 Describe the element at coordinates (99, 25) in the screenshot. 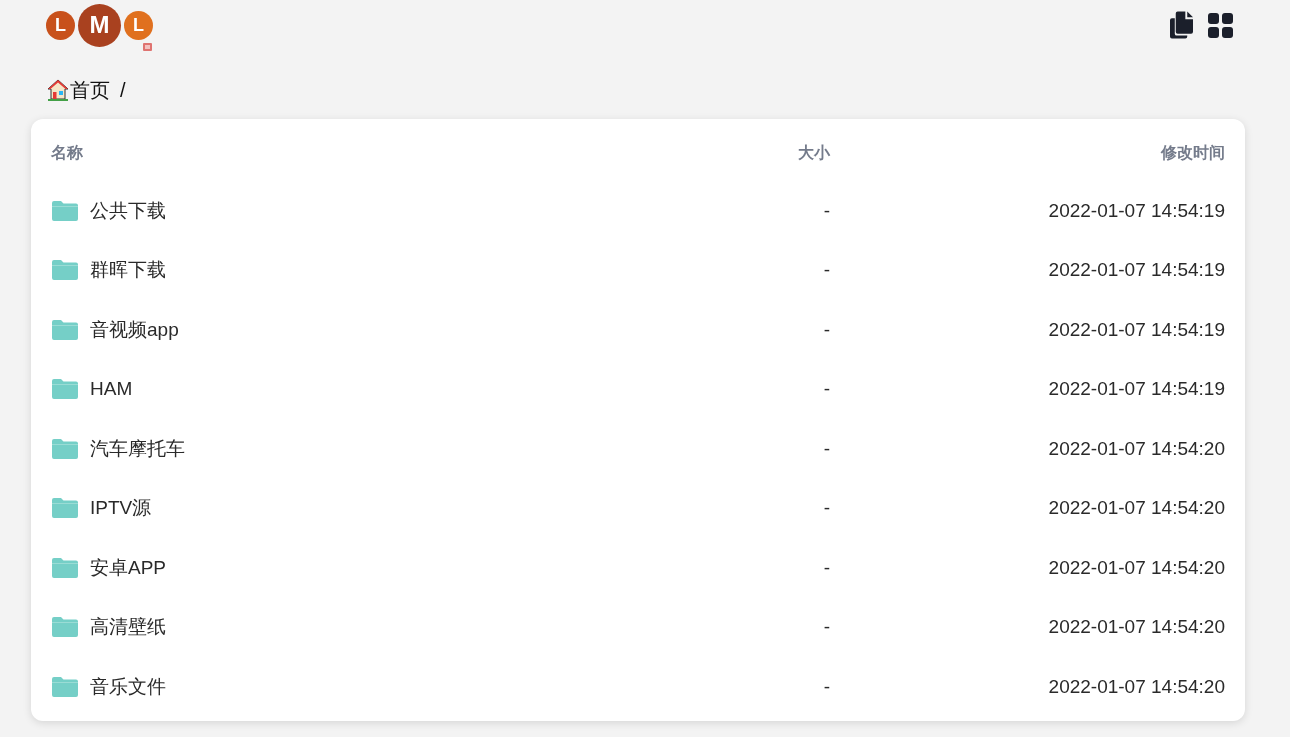

I see `logo-letter: M` at that location.